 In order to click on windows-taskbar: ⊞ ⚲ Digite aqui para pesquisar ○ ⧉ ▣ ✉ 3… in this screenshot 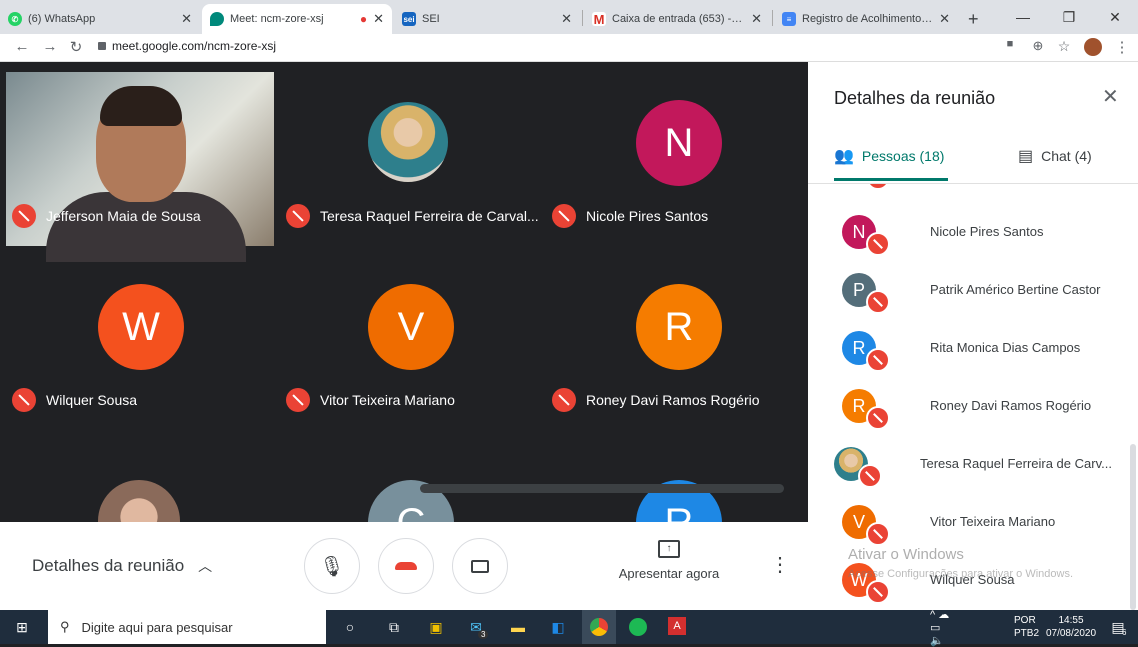, I will do `click(569, 628)`.